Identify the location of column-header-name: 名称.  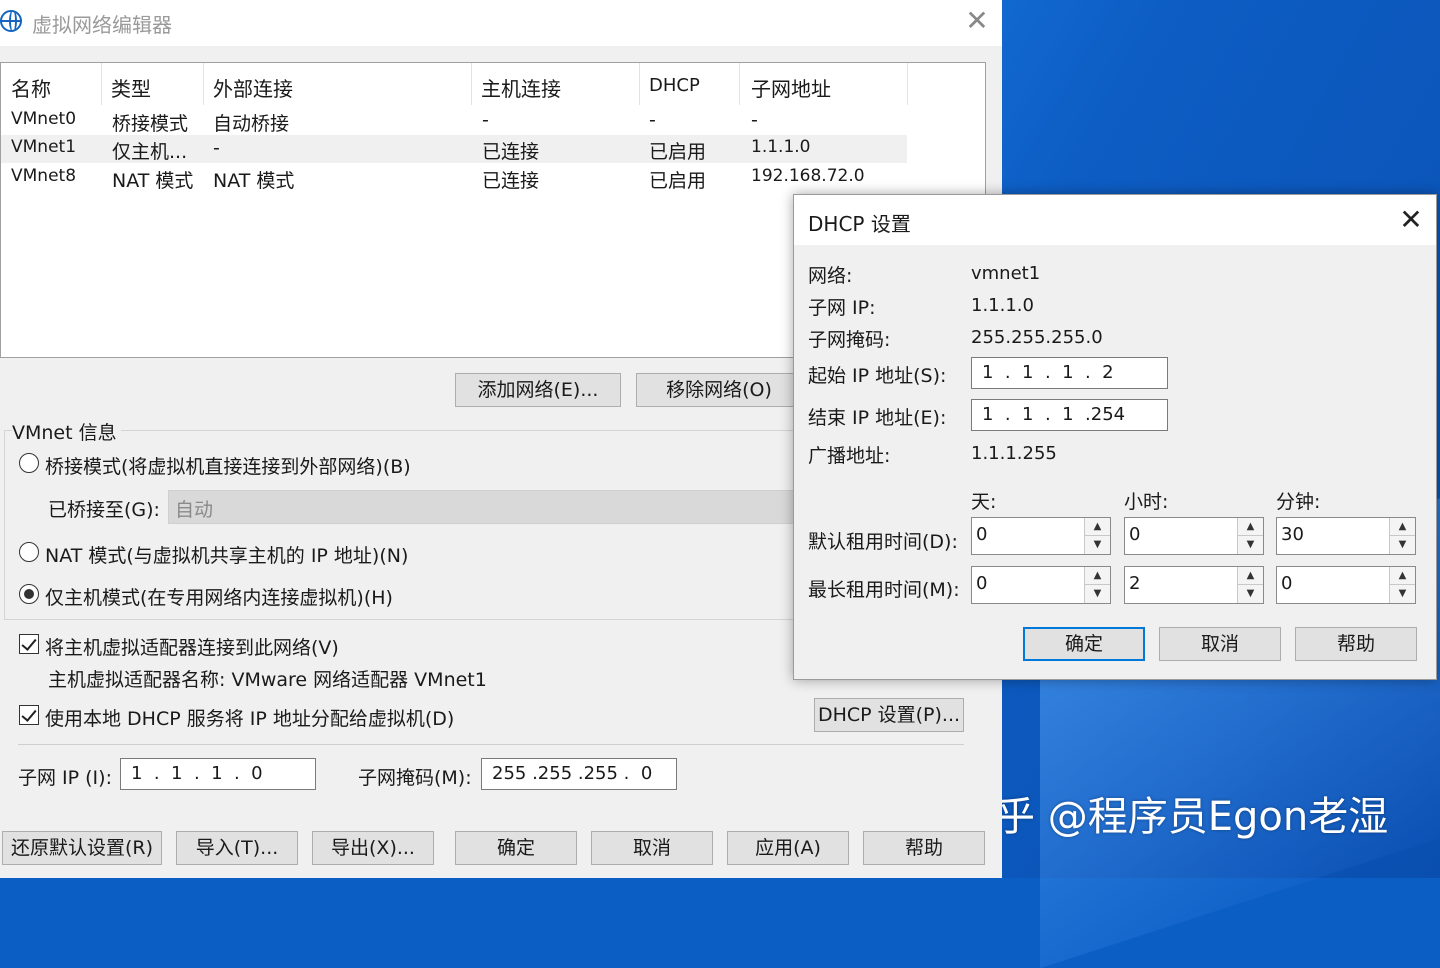
(31, 87).